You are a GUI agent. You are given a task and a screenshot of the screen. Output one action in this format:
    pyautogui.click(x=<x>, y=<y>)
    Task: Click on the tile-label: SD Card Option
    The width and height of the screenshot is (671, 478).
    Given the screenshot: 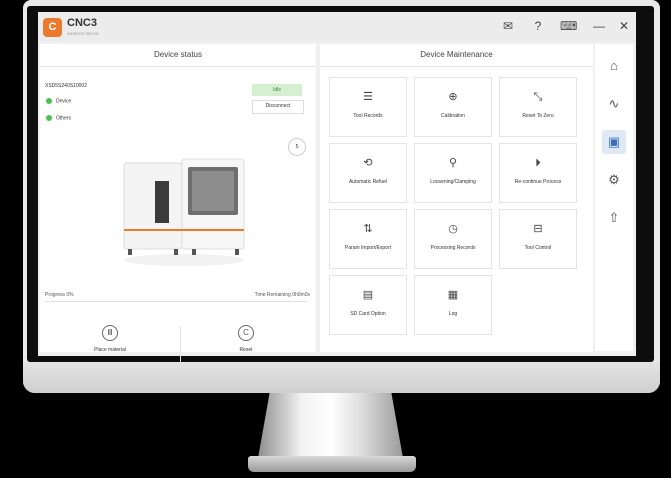 What is the action you would take?
    pyautogui.click(x=368, y=314)
    